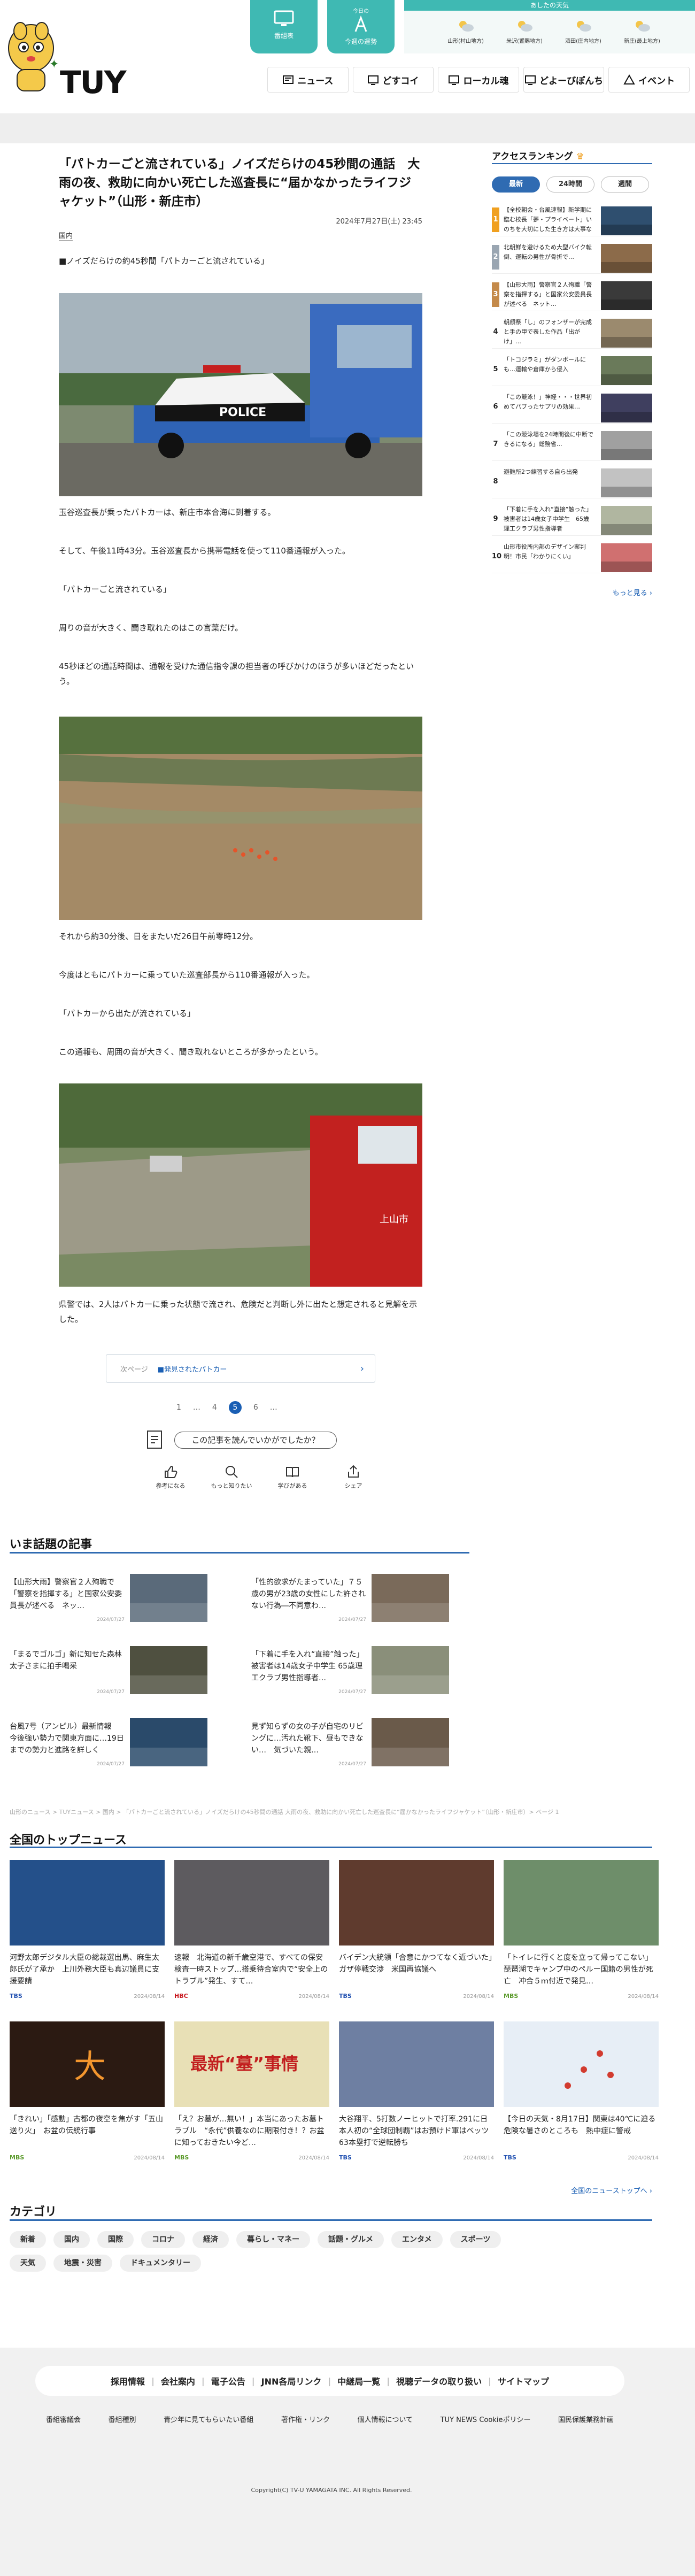 The height and width of the screenshot is (2576, 695). I want to click on footer-link: サイトマップ, so click(523, 2380).